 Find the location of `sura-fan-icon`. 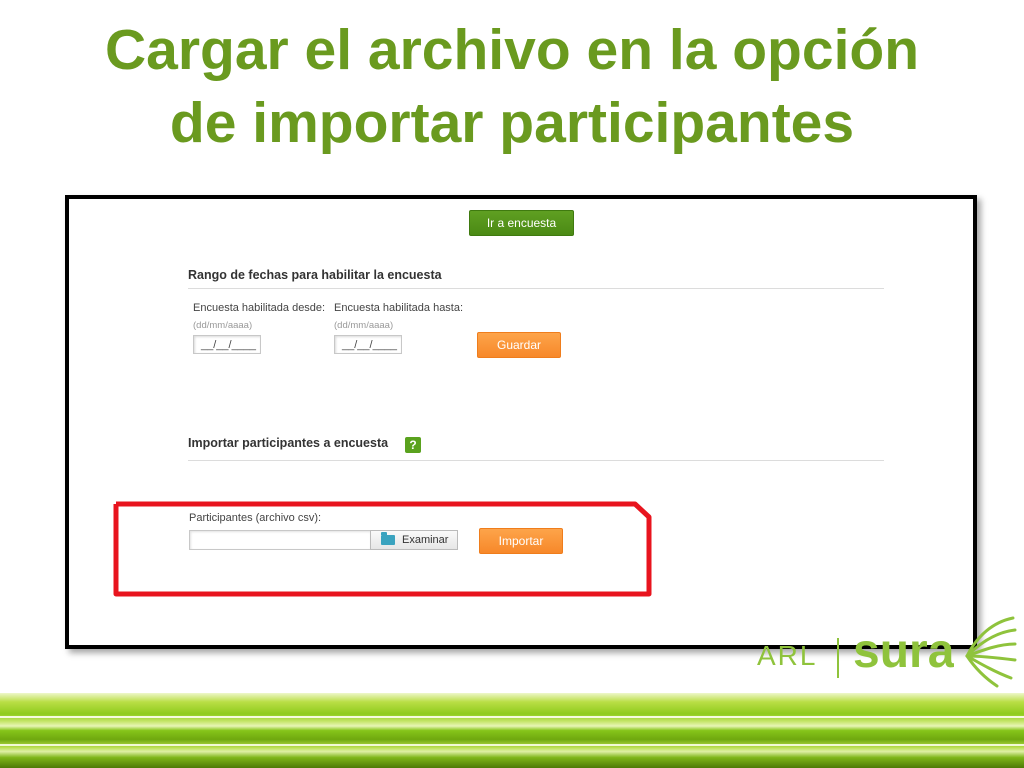

sura-fan-icon is located at coordinates (991, 652).